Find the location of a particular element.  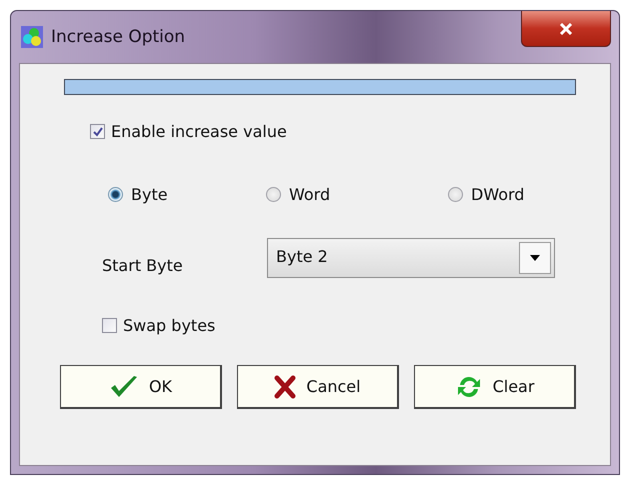

dropdown: Byte 2 is located at coordinates (411, 258).